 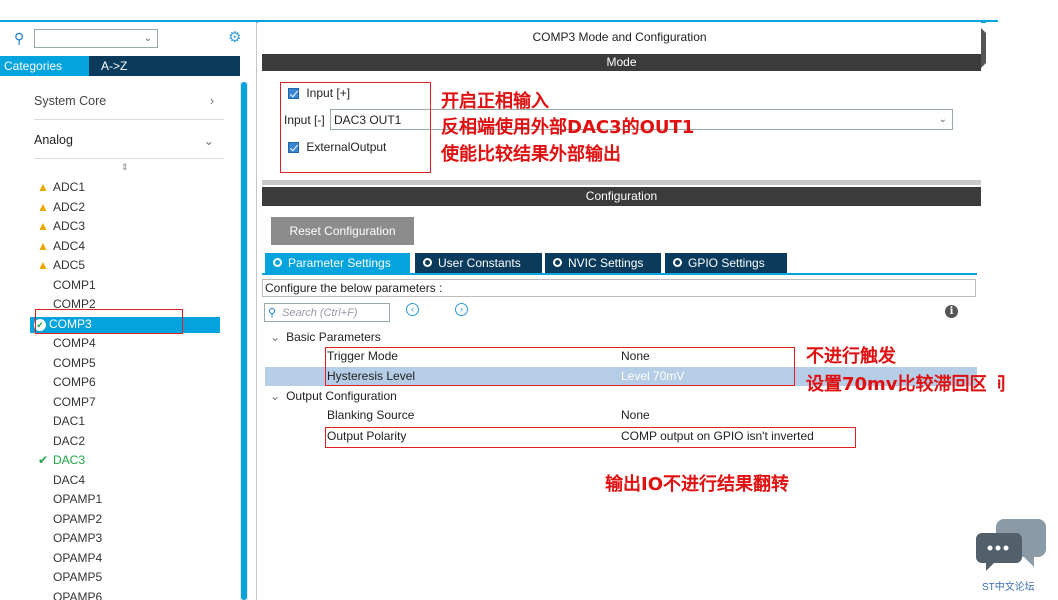 I want to click on annotation-6: 输出IO不进行结果翻转, so click(x=697, y=484).